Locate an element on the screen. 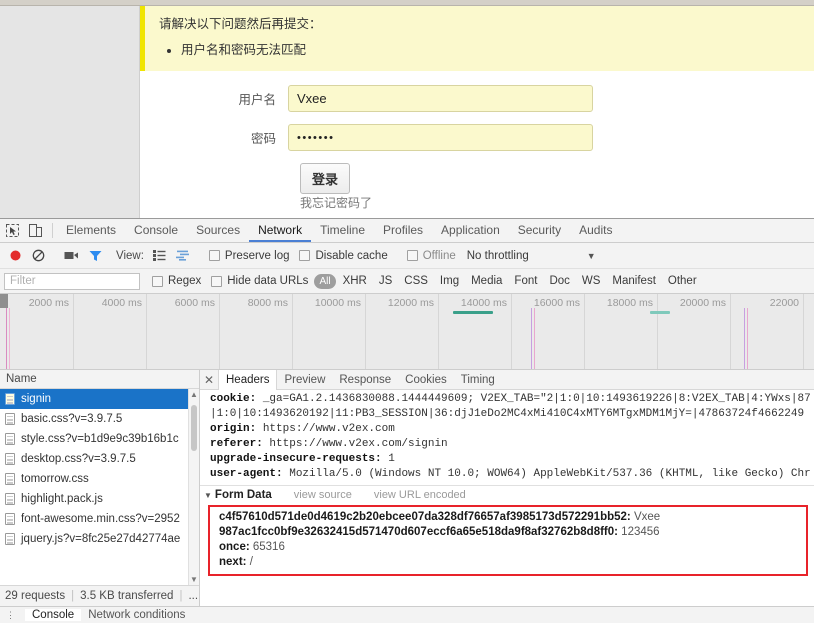 This screenshot has width=814, height=623. tab-profiles: Profiles is located at coordinates (403, 230).